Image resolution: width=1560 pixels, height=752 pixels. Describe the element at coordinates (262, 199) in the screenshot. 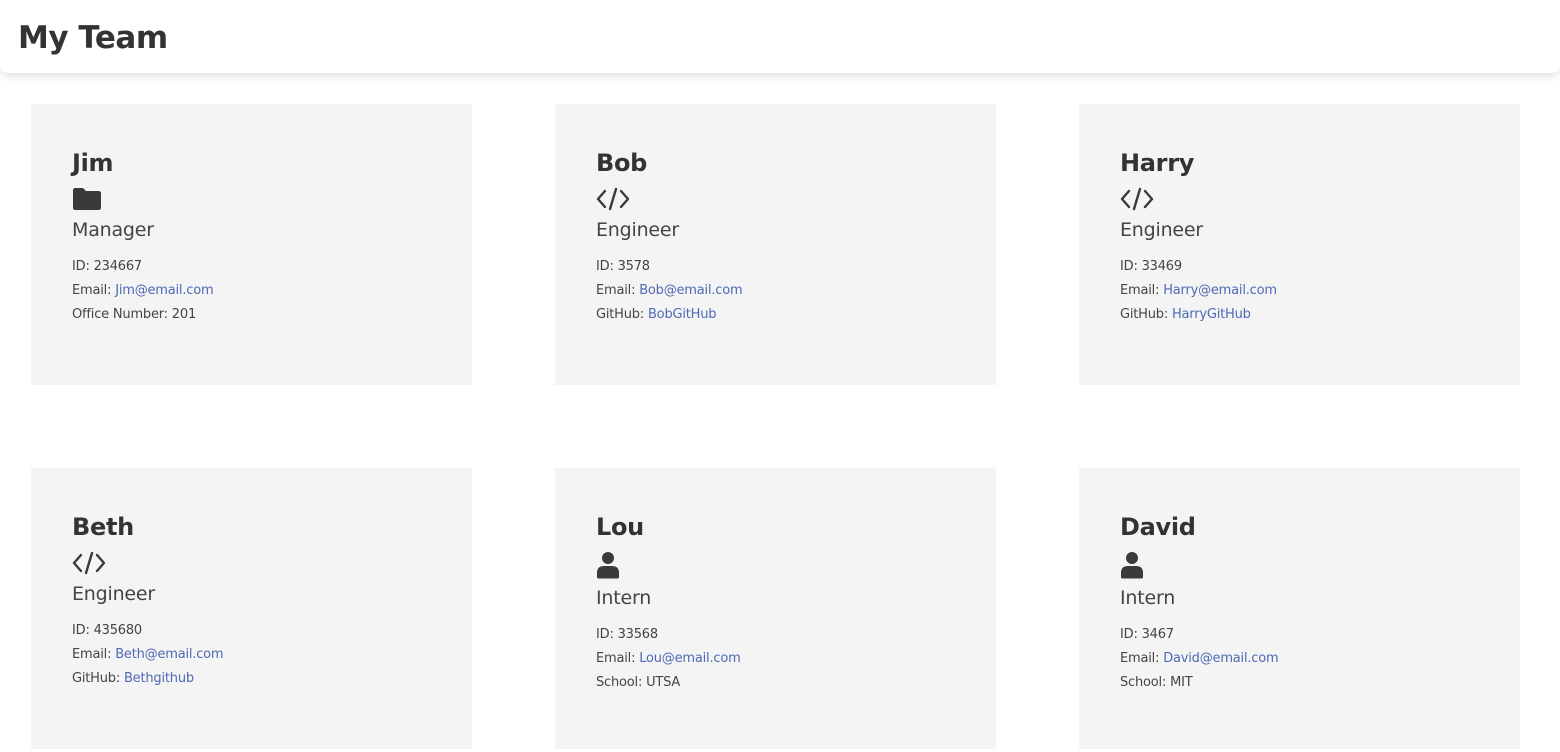

I see `folder-icon` at that location.